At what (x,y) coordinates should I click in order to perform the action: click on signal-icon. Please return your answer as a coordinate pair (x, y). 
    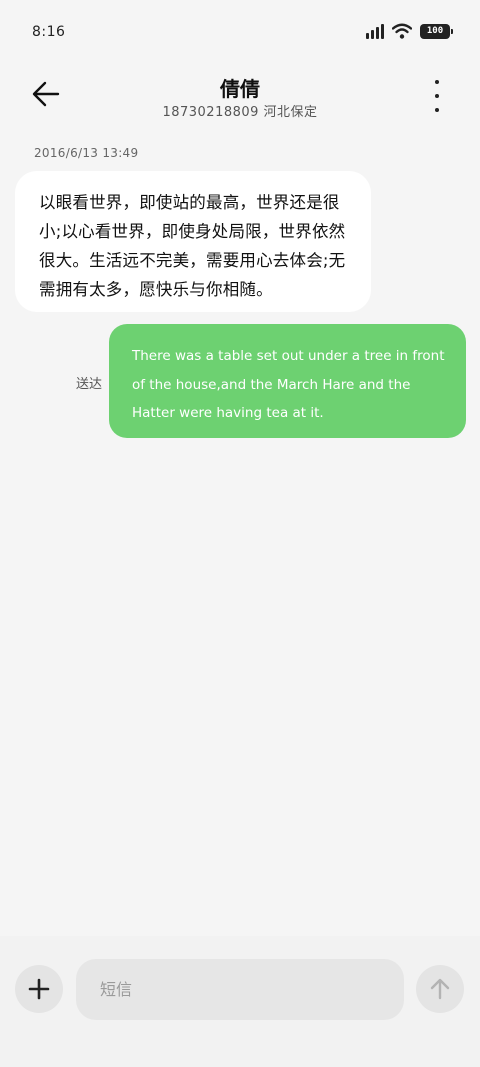
    Looking at the image, I should click on (375, 31).